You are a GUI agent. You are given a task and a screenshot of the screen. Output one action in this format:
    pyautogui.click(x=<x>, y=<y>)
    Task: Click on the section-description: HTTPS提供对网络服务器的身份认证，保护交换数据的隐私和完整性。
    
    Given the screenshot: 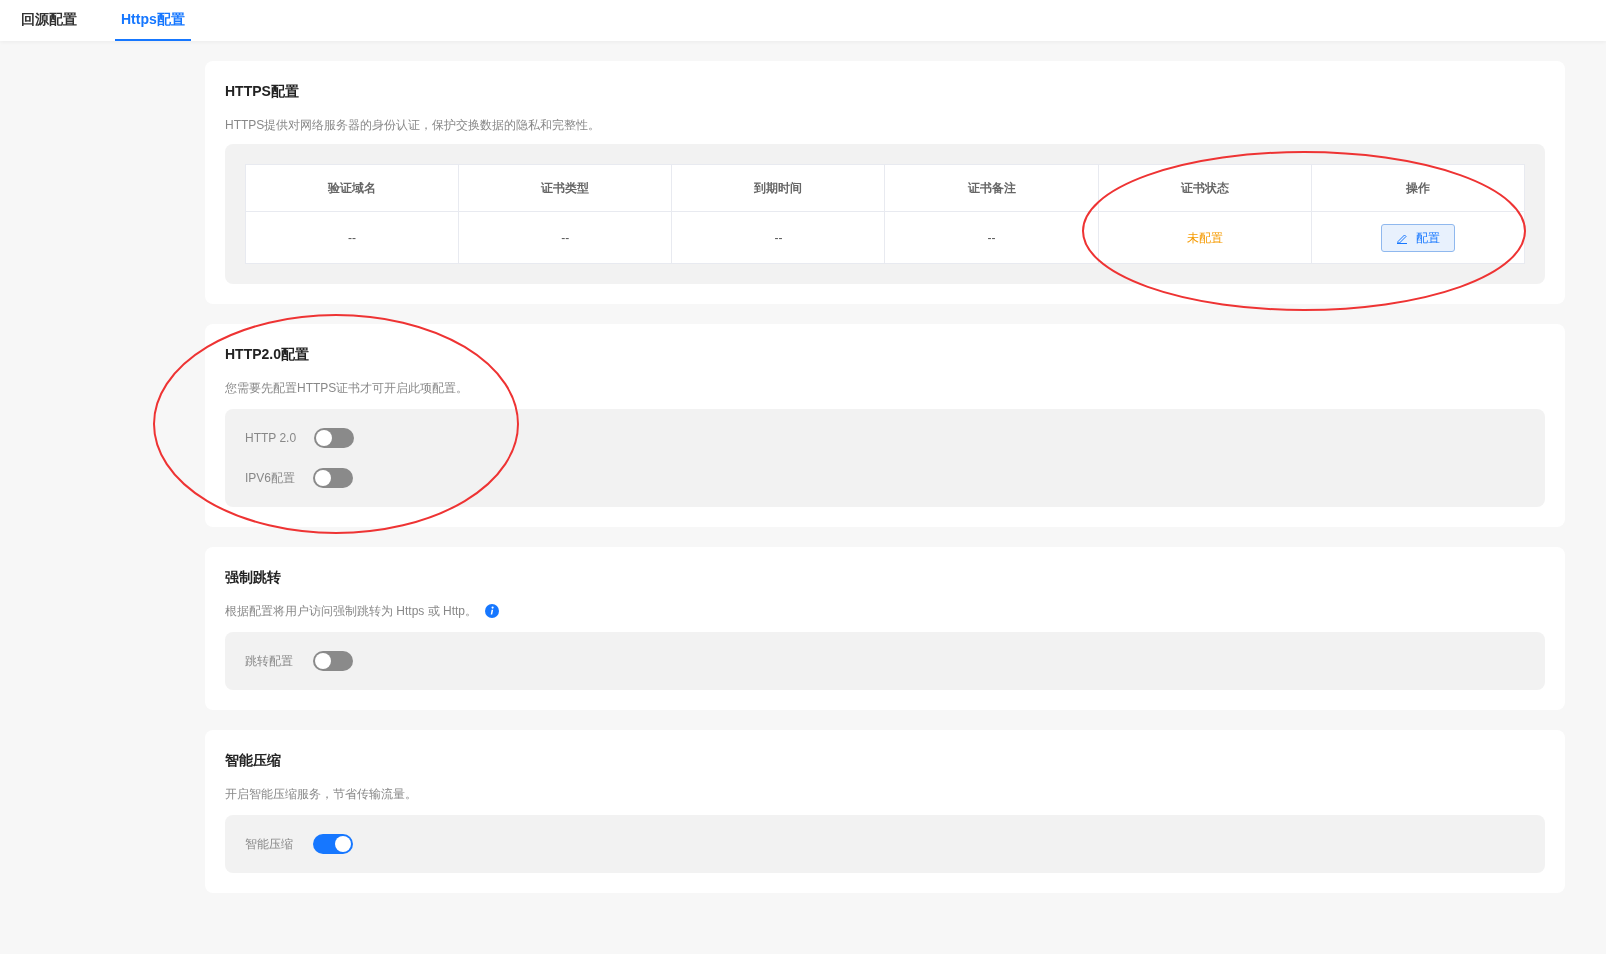 What is the action you would take?
    pyautogui.click(x=413, y=125)
    